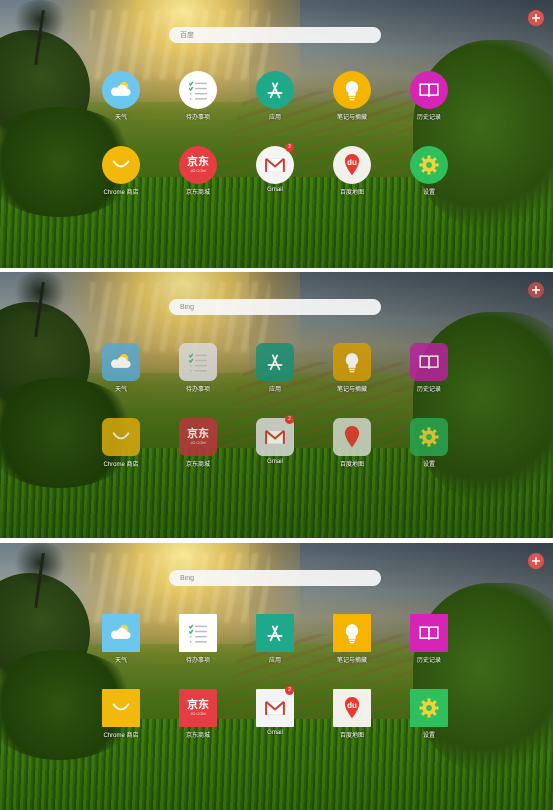 This screenshot has height=810, width=553. What do you see at coordinates (352, 443) in the screenshot?
I see `shortcut-tile: 百度地图` at bounding box center [352, 443].